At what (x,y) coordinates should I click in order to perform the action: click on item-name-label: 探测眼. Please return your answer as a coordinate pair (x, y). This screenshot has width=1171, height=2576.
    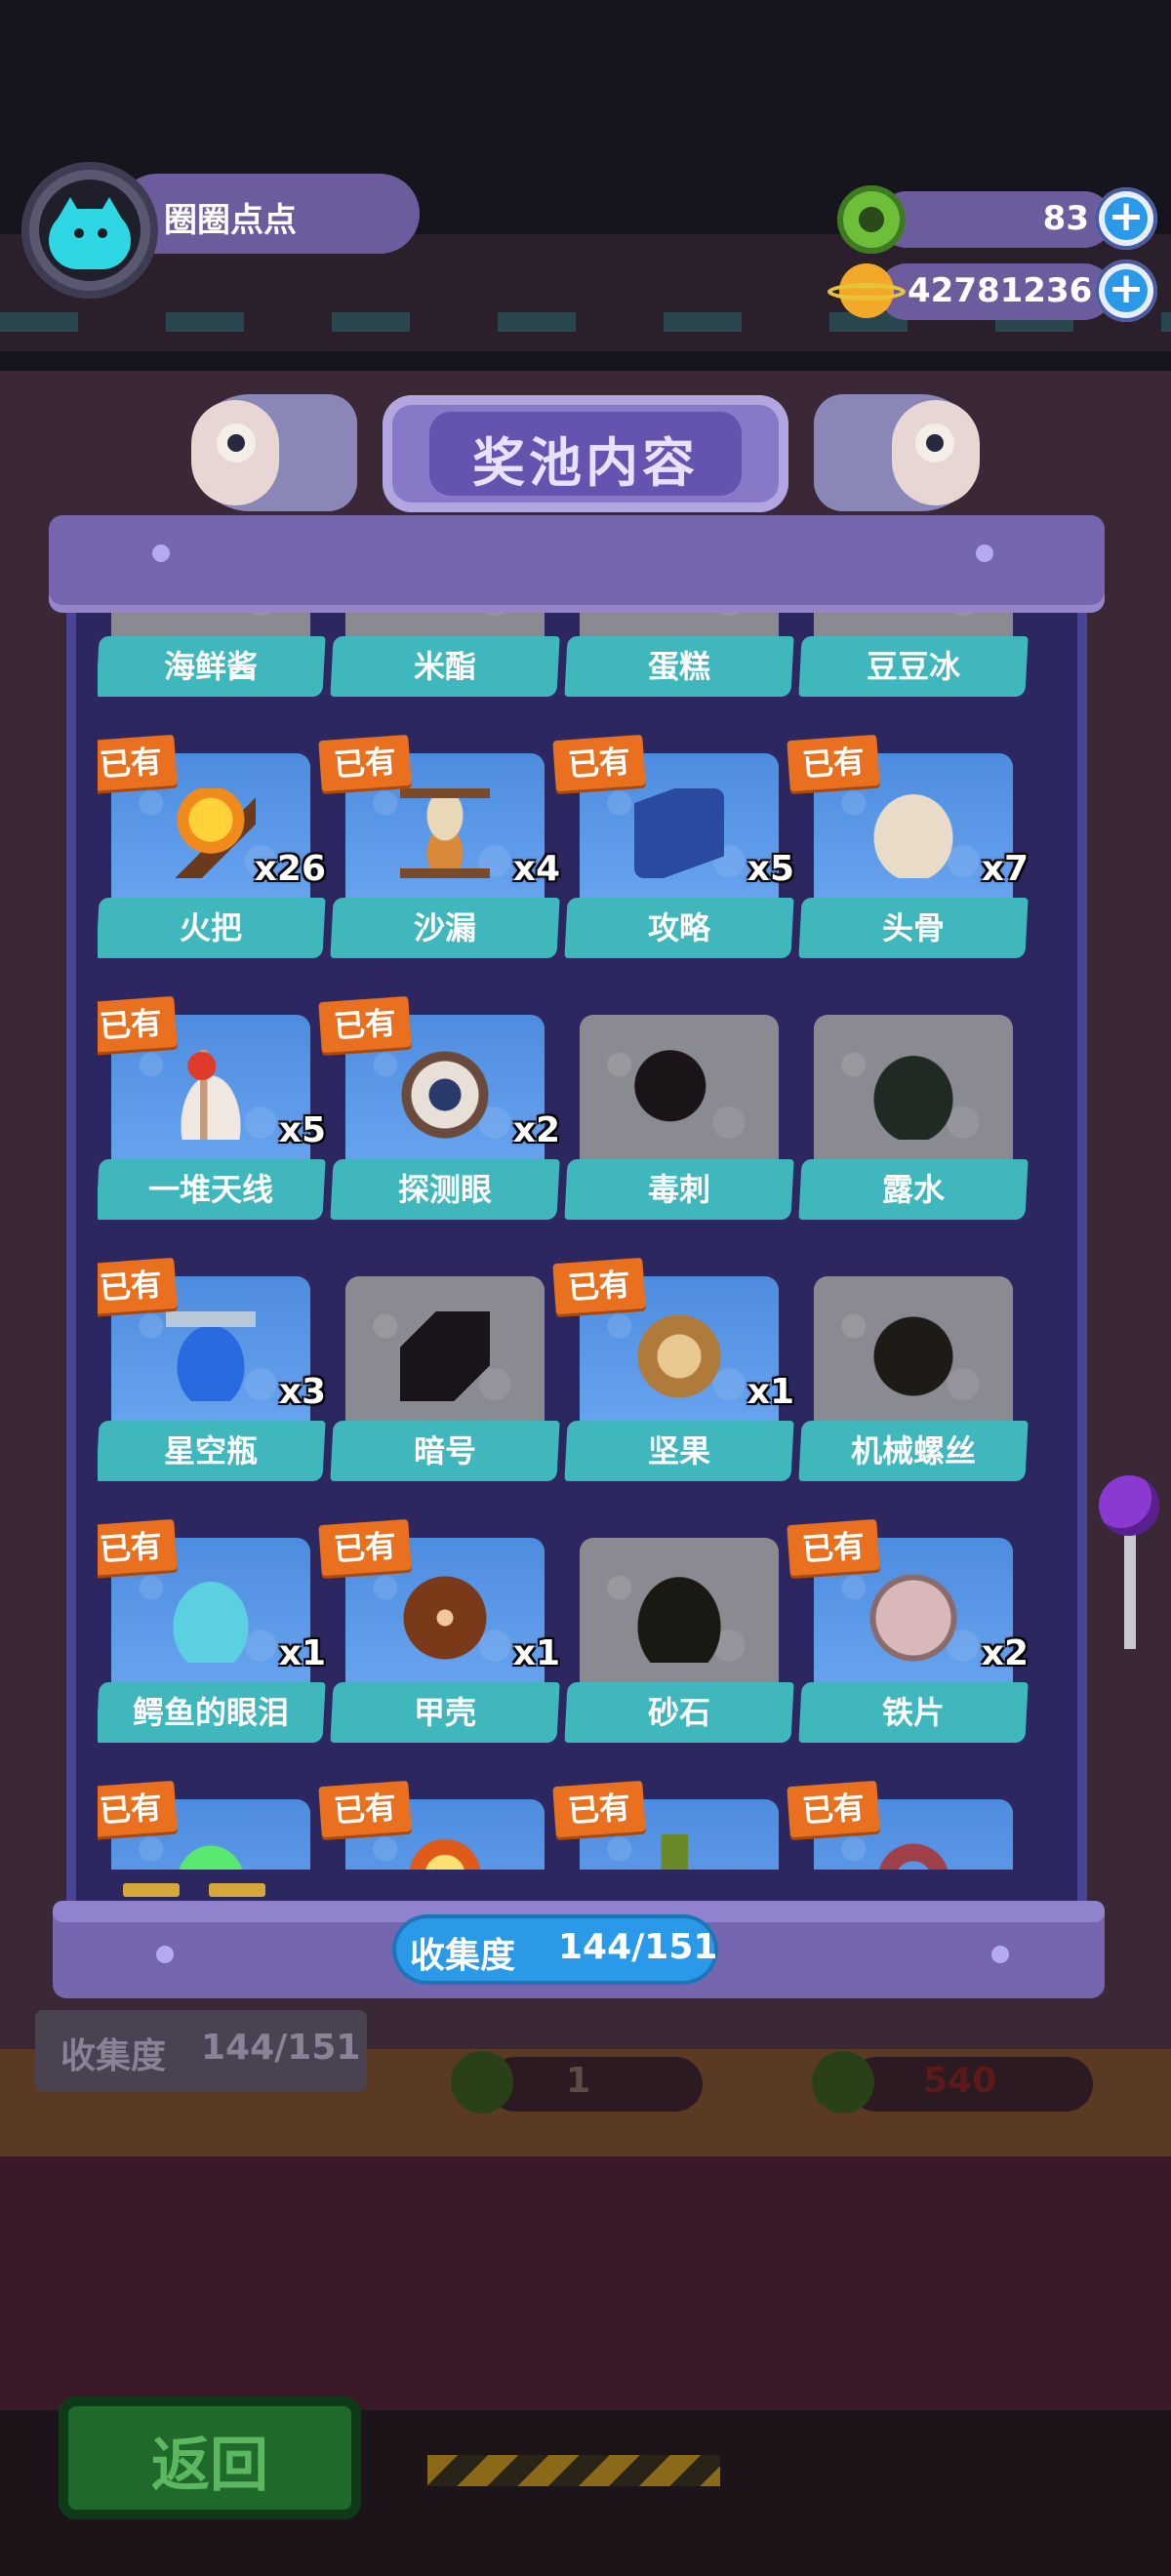
    Looking at the image, I should click on (445, 1189).